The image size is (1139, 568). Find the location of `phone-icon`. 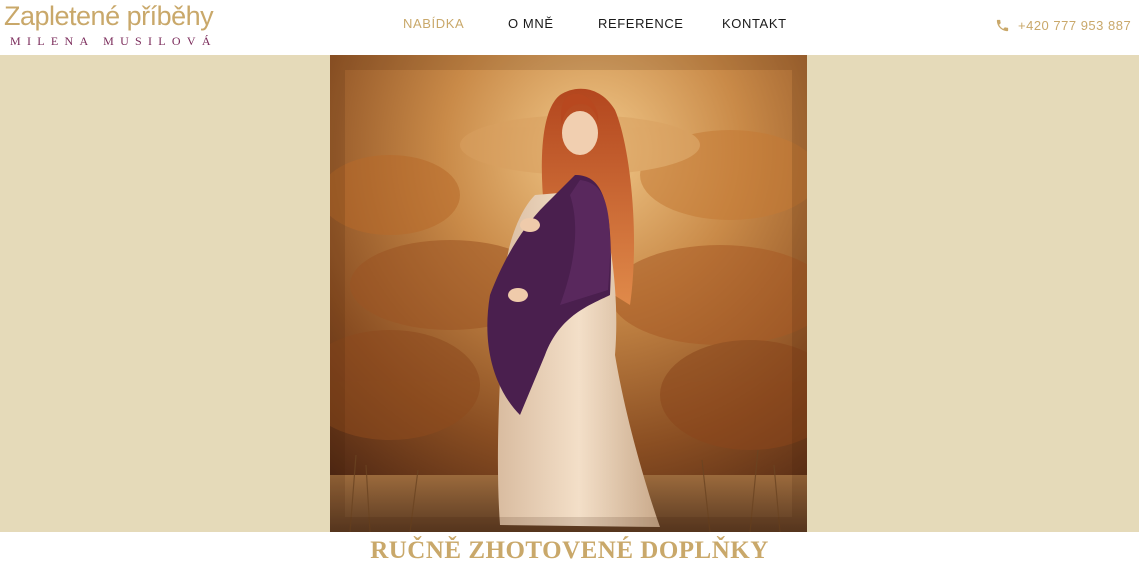

phone-icon is located at coordinates (1002, 25).